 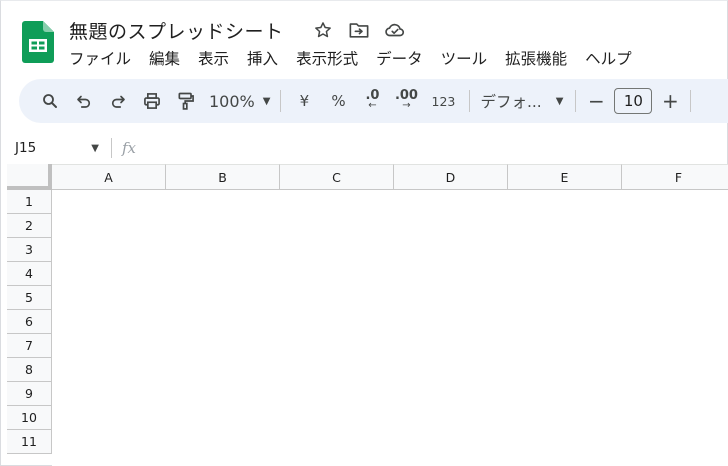 What do you see at coordinates (331, 58) in the screenshot?
I see `menu-format: 表示形式` at bounding box center [331, 58].